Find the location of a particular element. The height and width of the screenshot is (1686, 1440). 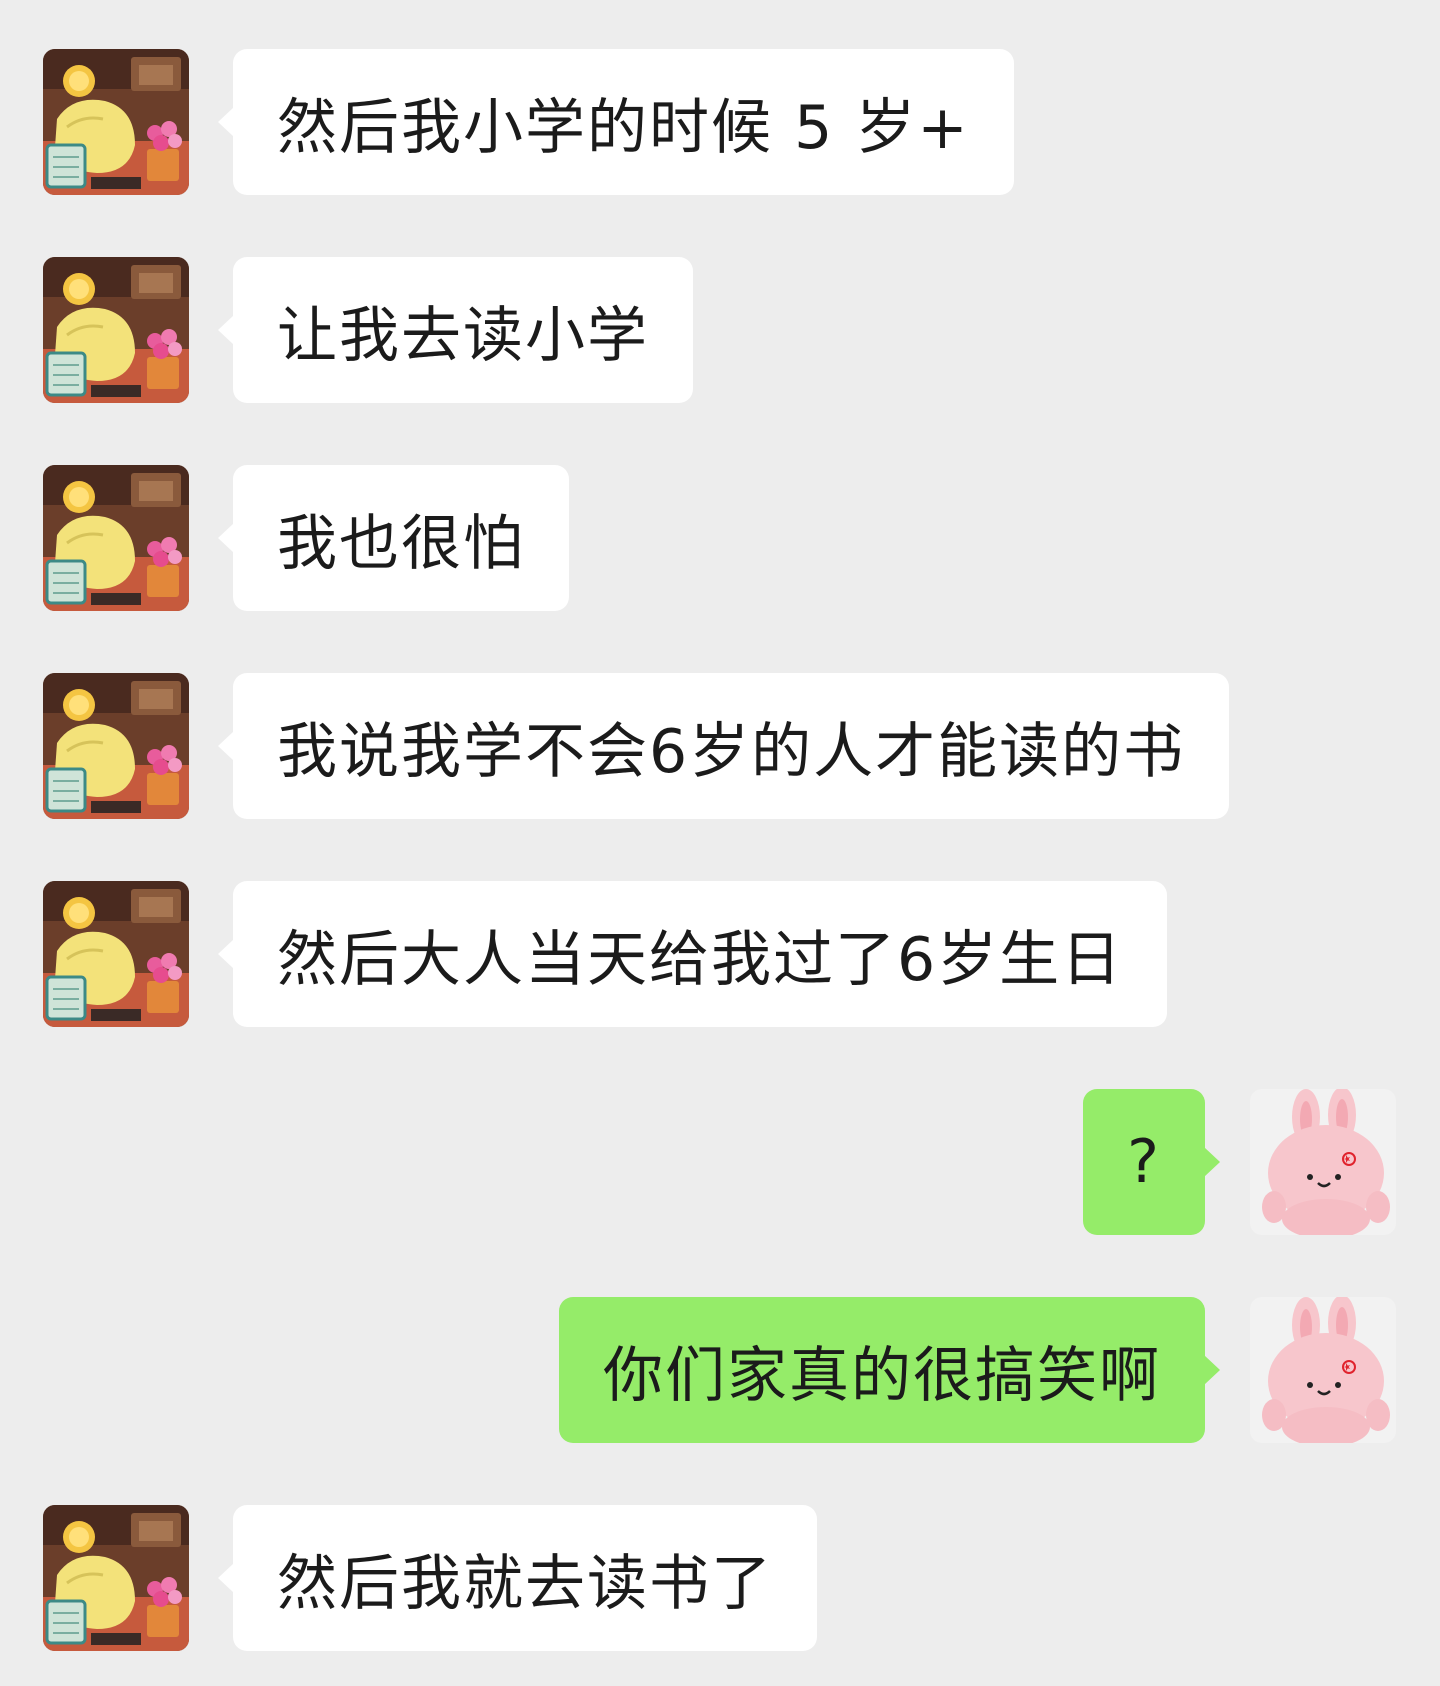

message-text: 然后我就去读书了 is located at coordinates (525, 1583).